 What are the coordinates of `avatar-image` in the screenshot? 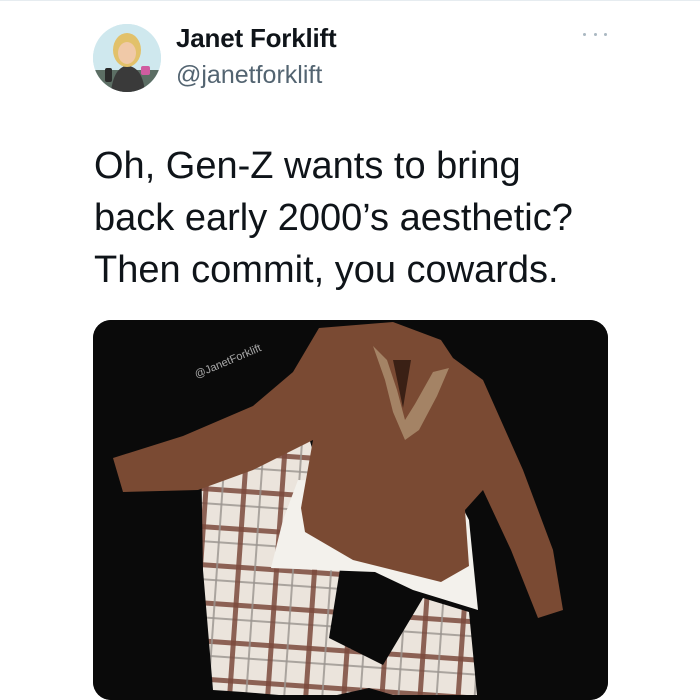 It's located at (127, 58).